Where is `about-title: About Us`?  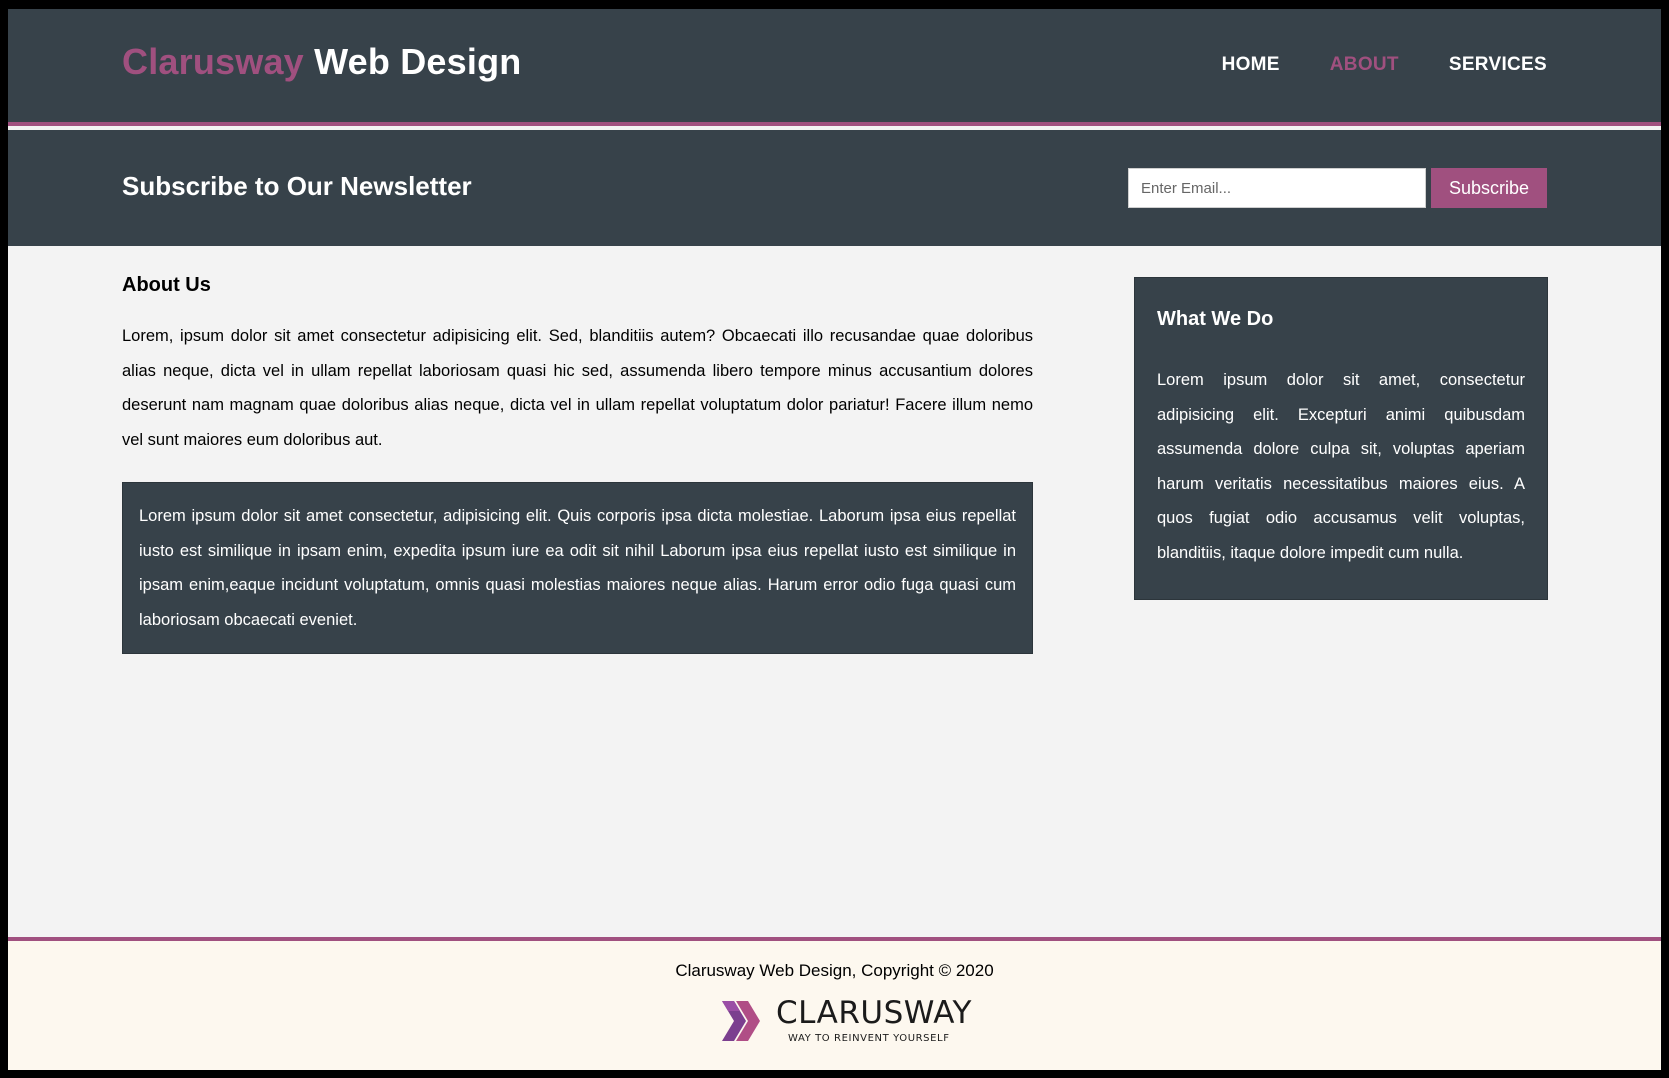
about-title: About Us is located at coordinates (166, 285).